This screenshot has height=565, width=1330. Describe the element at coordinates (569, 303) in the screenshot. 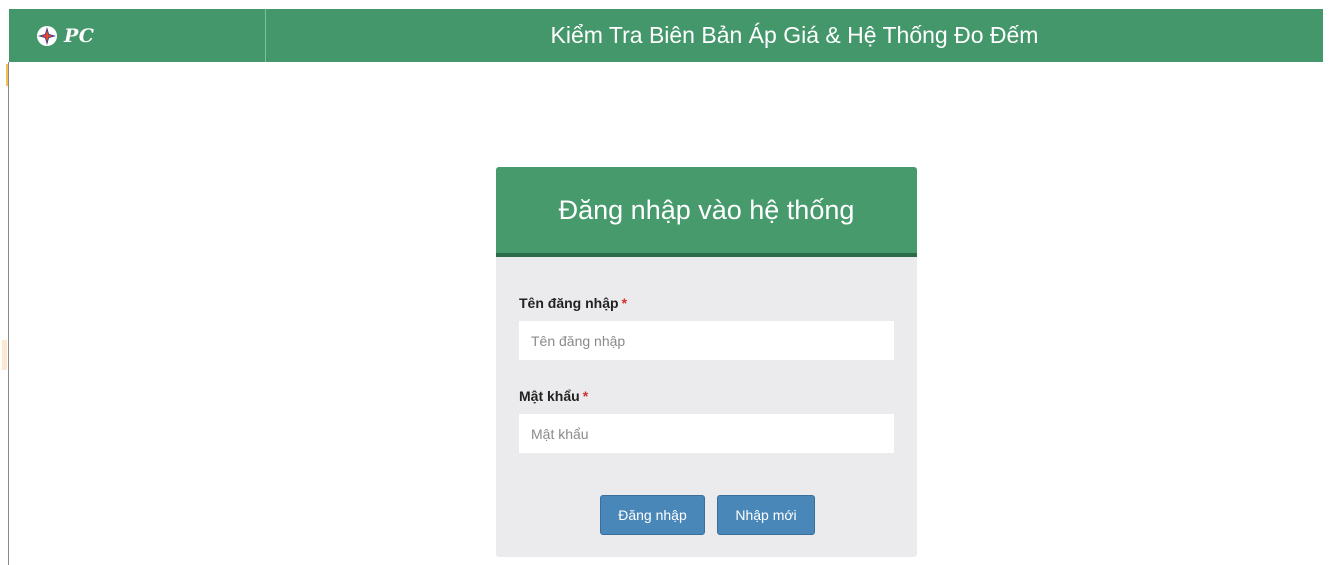

I see `username-label-text: Tên đăng nhập` at that location.